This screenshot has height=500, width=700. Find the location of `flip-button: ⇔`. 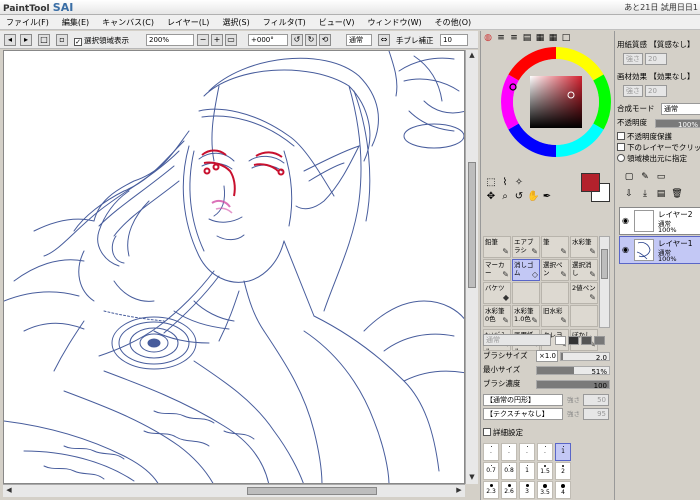

flip-button: ⇔ is located at coordinates (384, 40).